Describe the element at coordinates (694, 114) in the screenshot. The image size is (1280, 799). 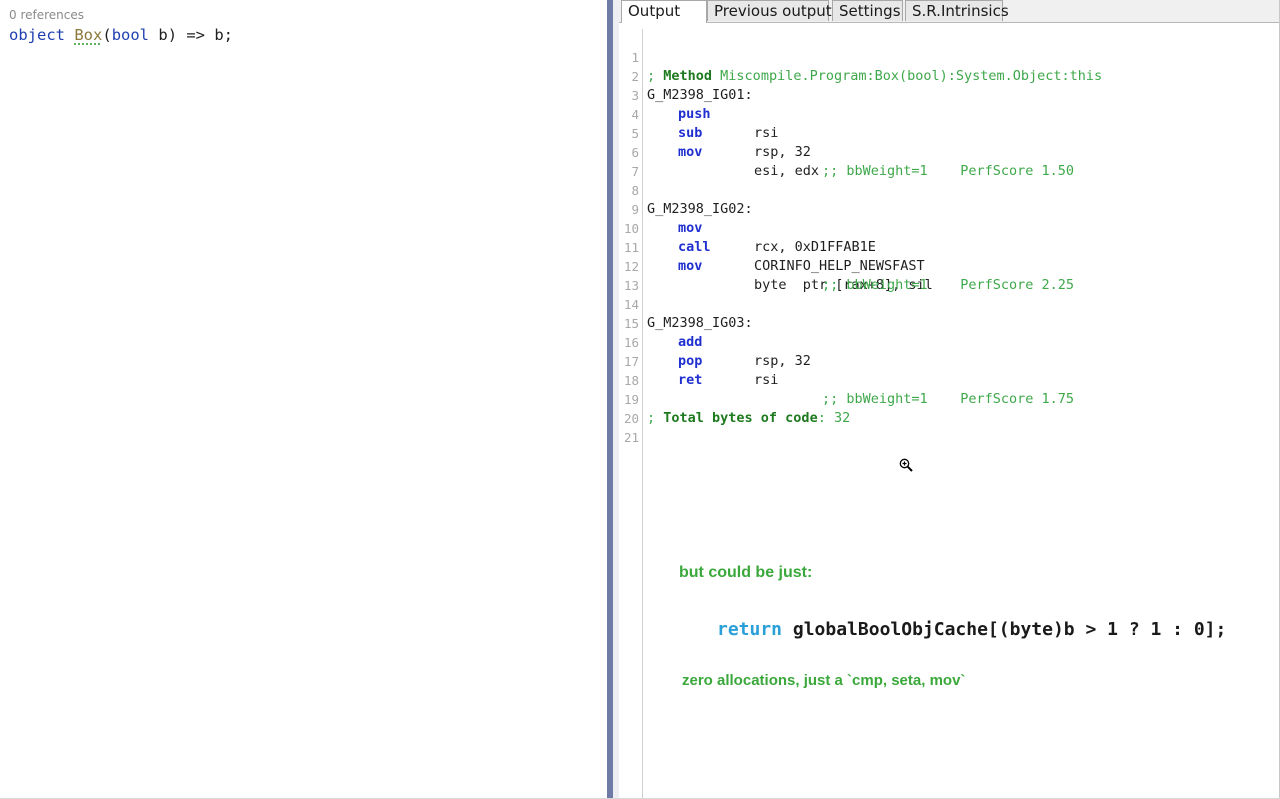
I see `mnemonic: push` at that location.